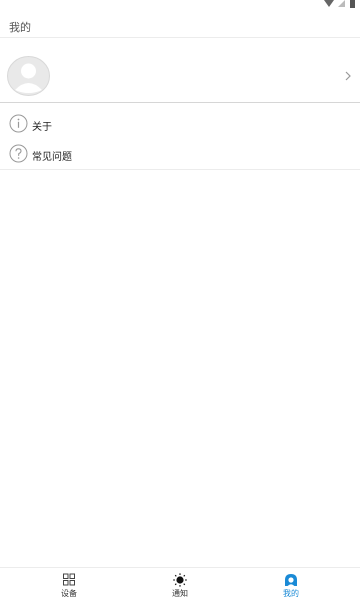 This screenshot has height=600, width=360. What do you see at coordinates (180, 75) in the screenshot?
I see `profile-row` at bounding box center [180, 75].